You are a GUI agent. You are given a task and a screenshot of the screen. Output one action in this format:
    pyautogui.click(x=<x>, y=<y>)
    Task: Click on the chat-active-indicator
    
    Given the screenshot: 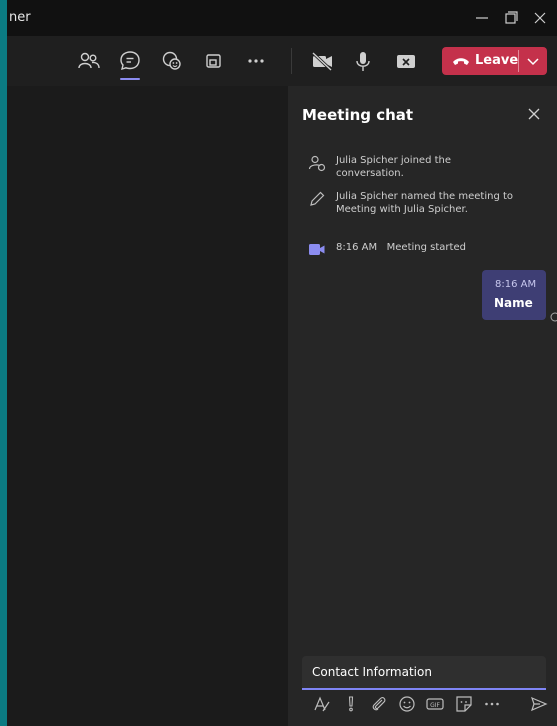 What is the action you would take?
    pyautogui.click(x=130, y=79)
    